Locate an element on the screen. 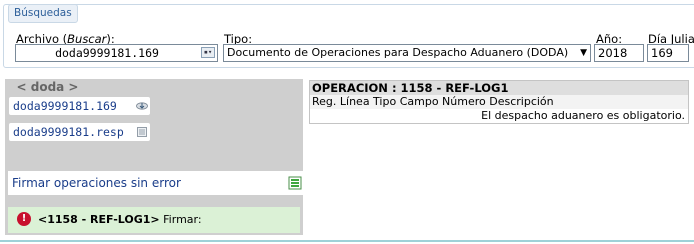 Image resolution: width=694 pixels, height=244 pixels. sign-operations-button: Firmar operaciones sin error is located at coordinates (156, 183).